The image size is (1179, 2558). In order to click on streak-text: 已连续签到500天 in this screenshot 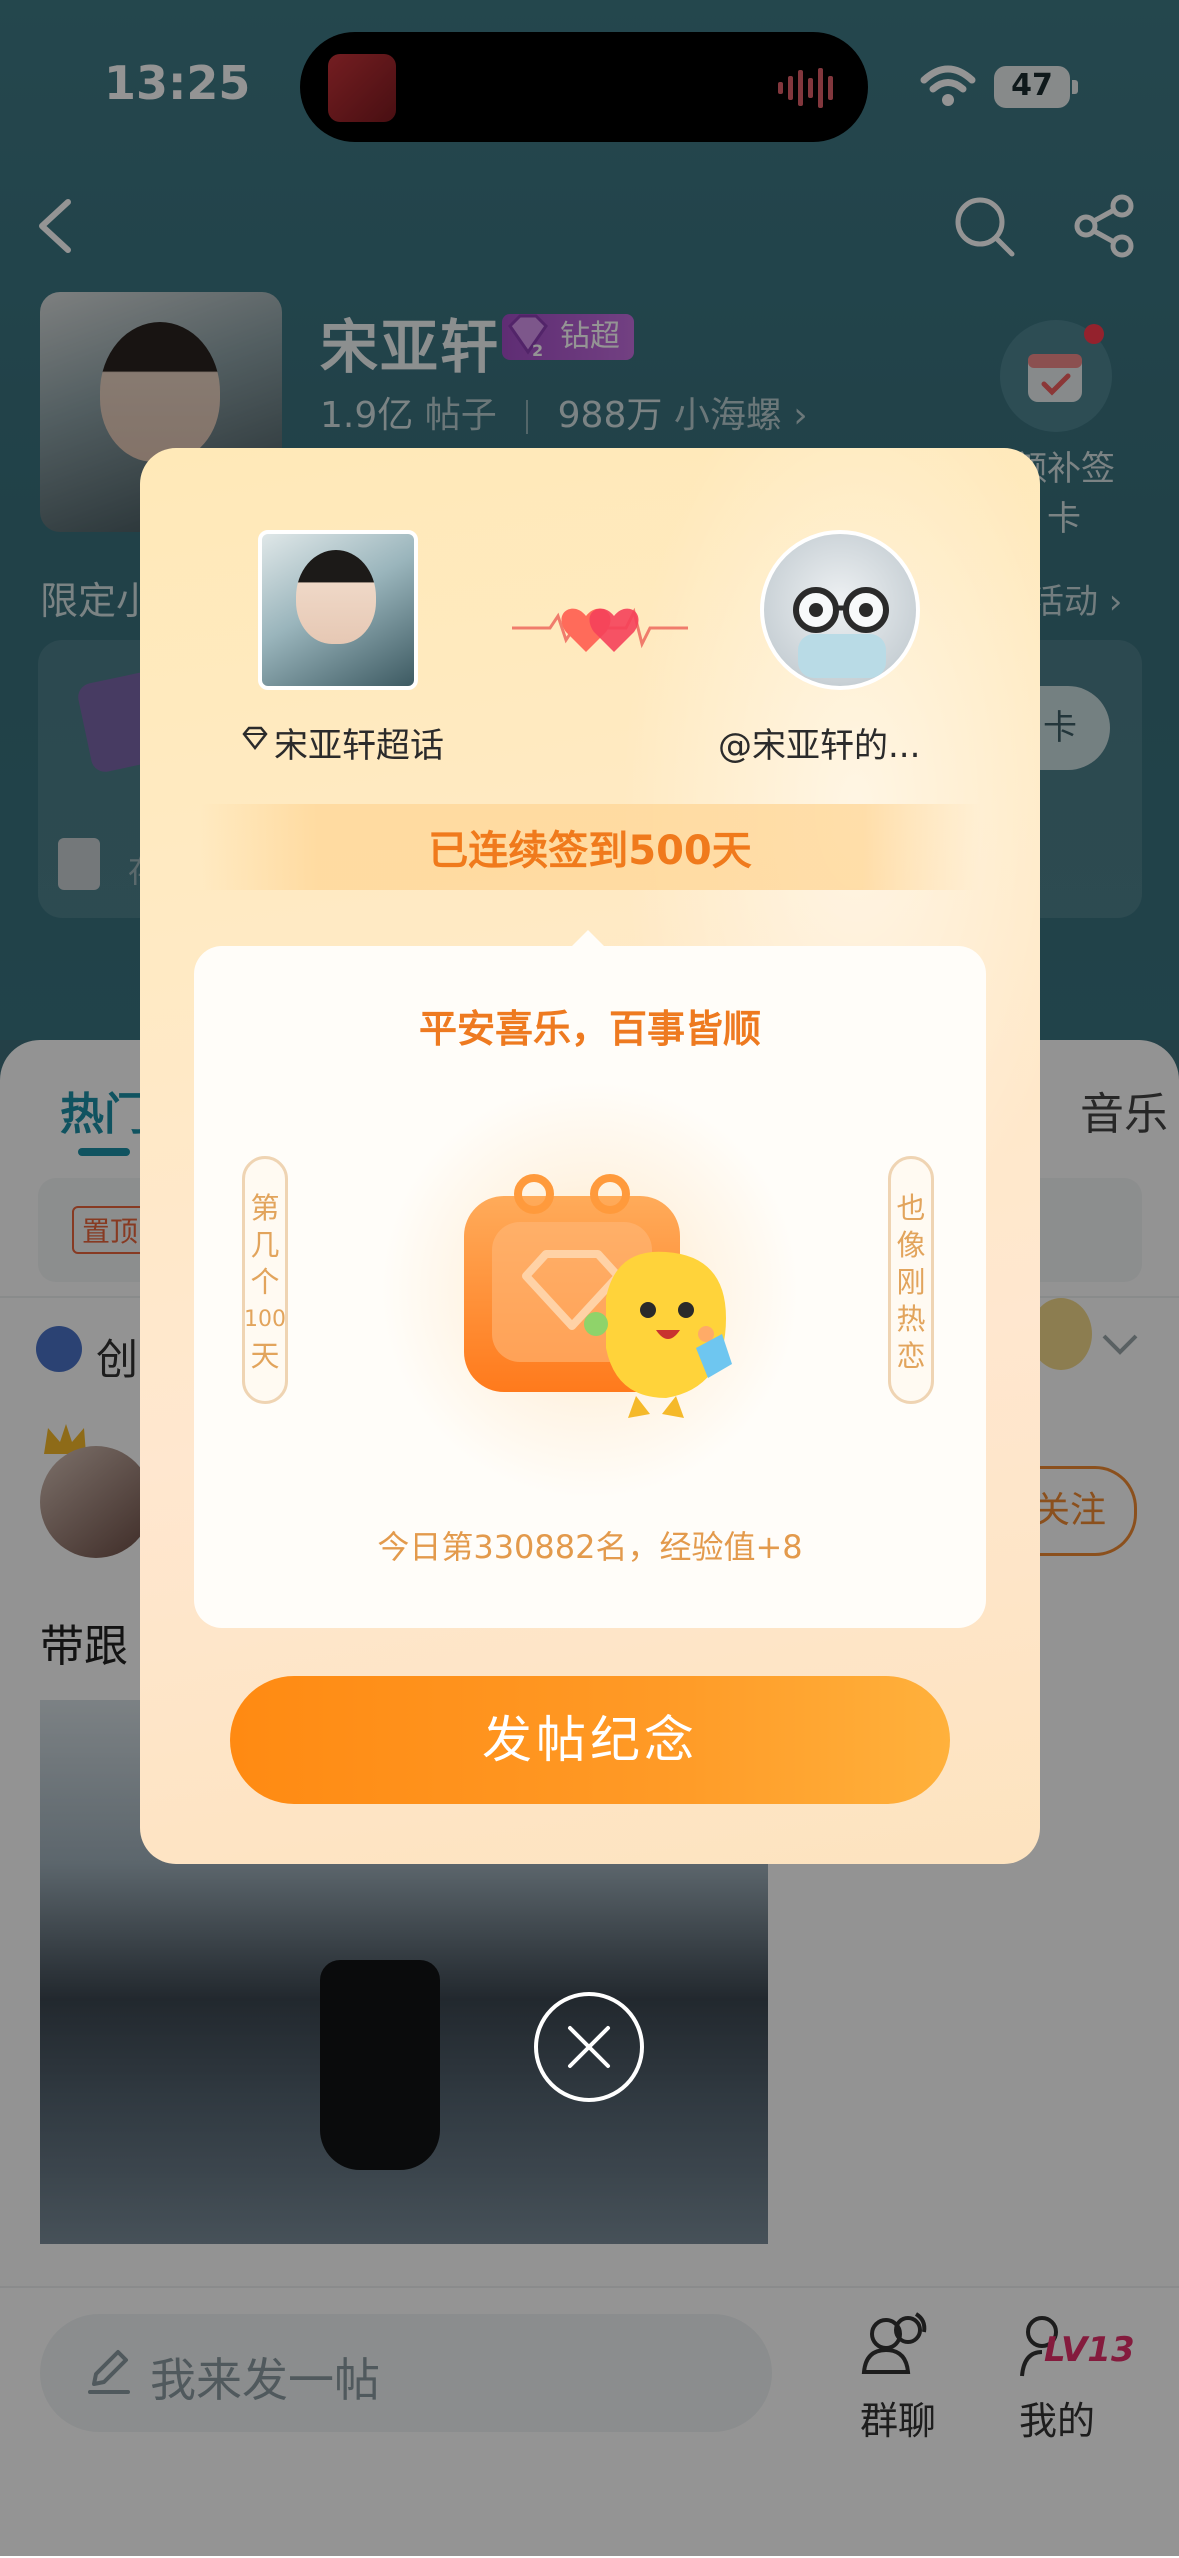, I will do `click(590, 851)`.